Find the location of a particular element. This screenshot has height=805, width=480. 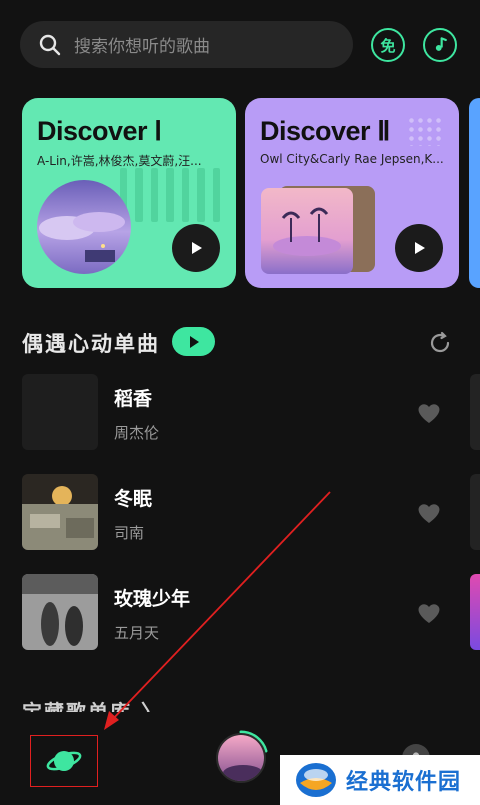

free-label: 免 is located at coordinates (388, 45).